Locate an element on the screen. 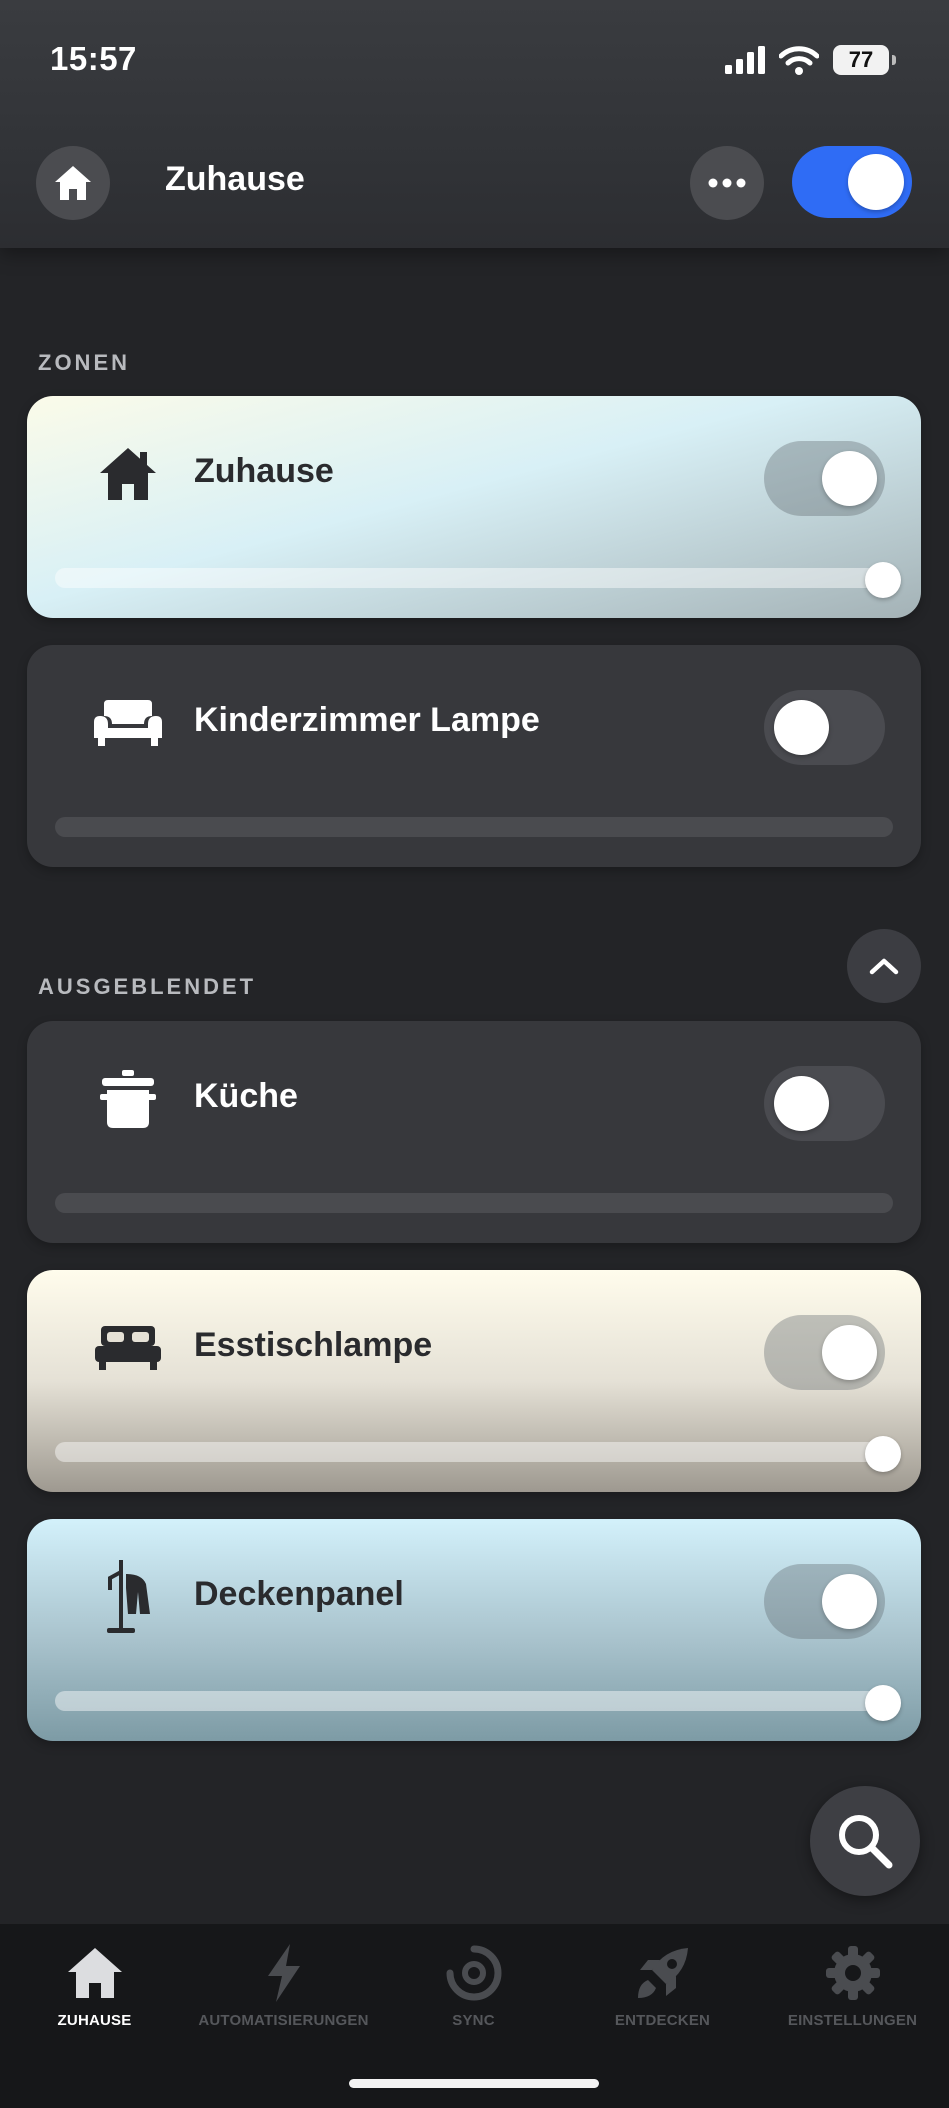  page-title: Zuhause is located at coordinates (235, 179).